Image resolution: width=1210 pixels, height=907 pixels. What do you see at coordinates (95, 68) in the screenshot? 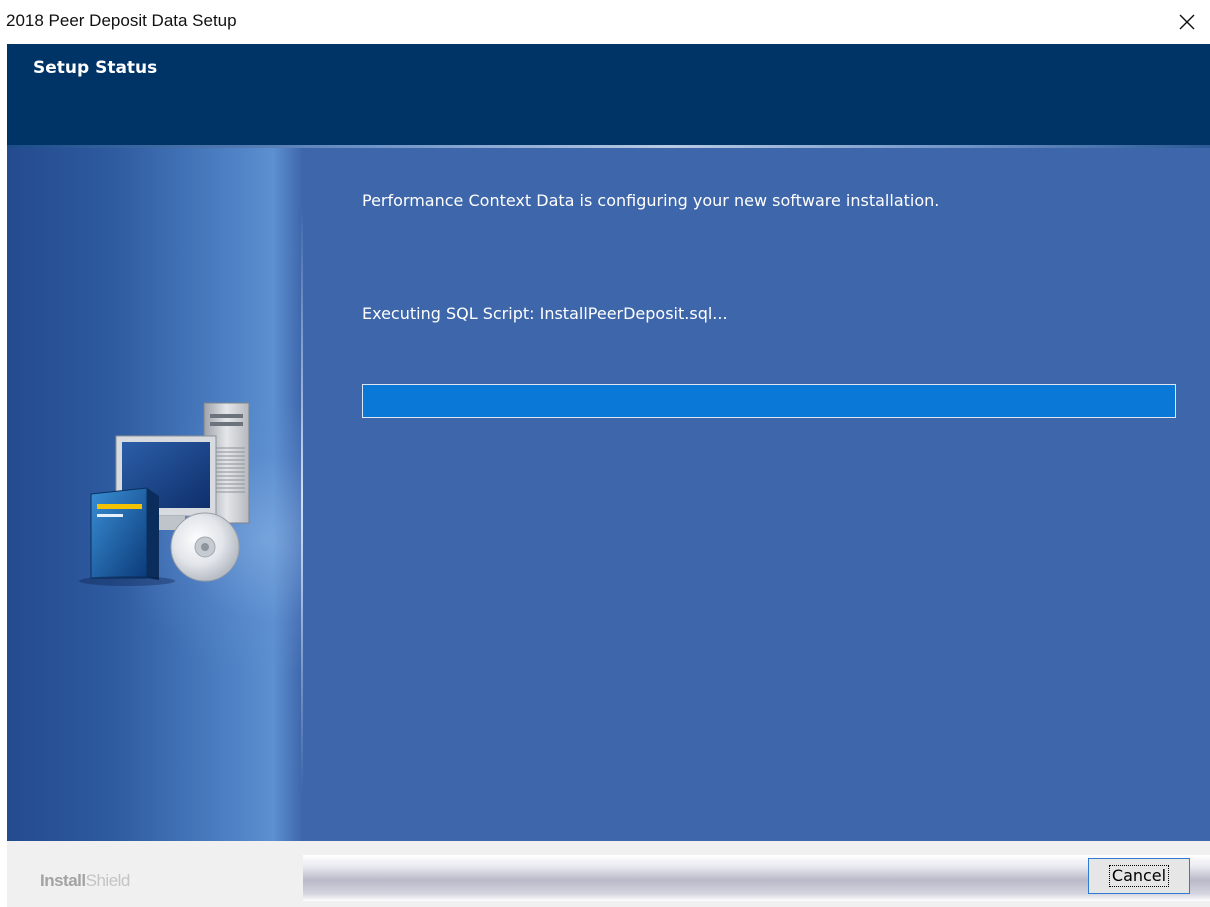
I see `page-title: Setup Status` at bounding box center [95, 68].